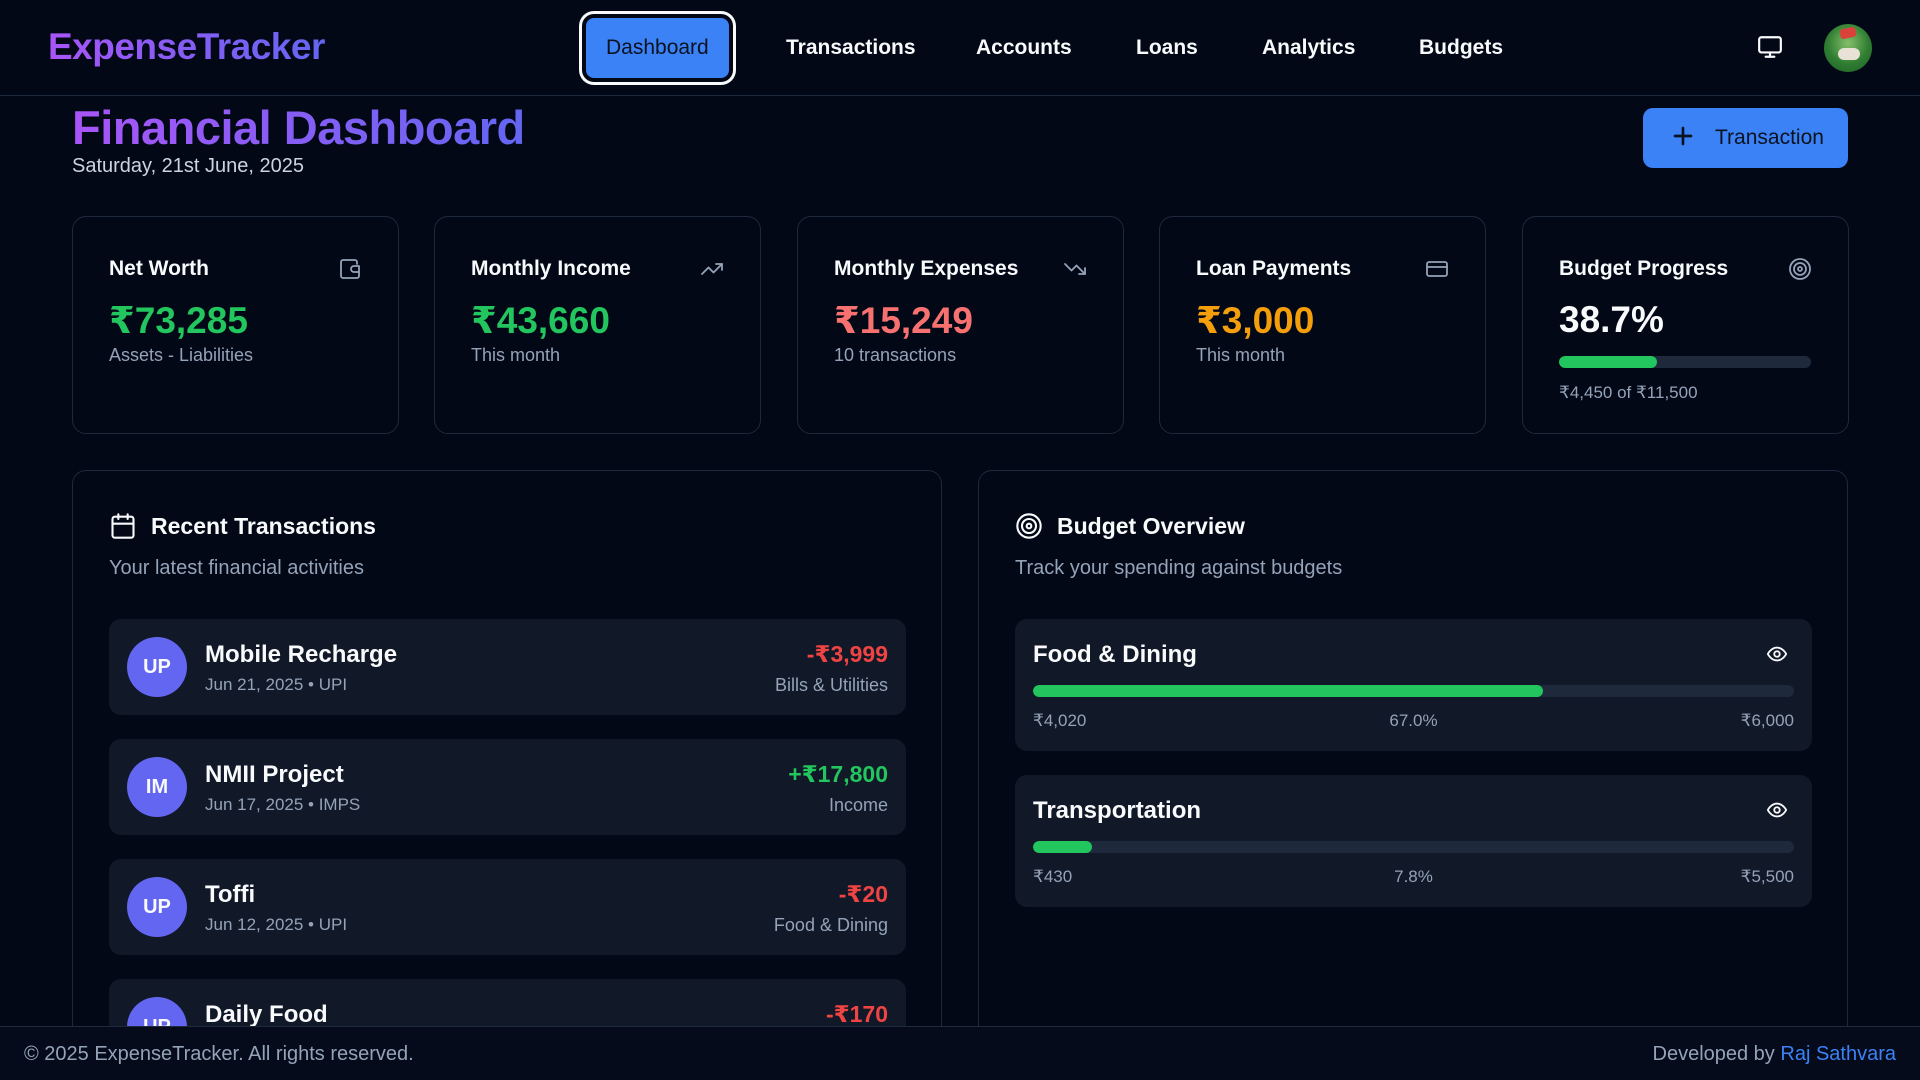 Image resolution: width=1920 pixels, height=1080 pixels. What do you see at coordinates (188, 166) in the screenshot?
I see `page-date: Saturday, 21st June, 2025` at bounding box center [188, 166].